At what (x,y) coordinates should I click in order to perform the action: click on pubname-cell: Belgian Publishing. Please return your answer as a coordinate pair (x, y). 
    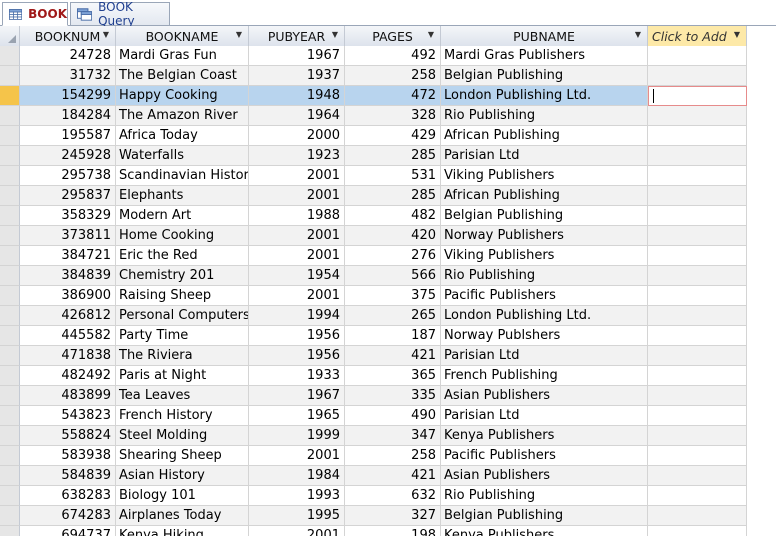
    Looking at the image, I should click on (544, 516).